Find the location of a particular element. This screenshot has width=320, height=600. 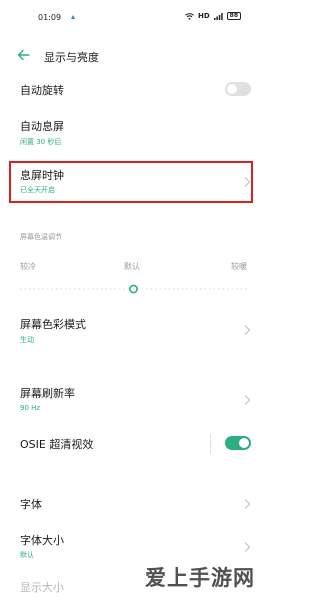

color-temp-slider is located at coordinates (133, 289).